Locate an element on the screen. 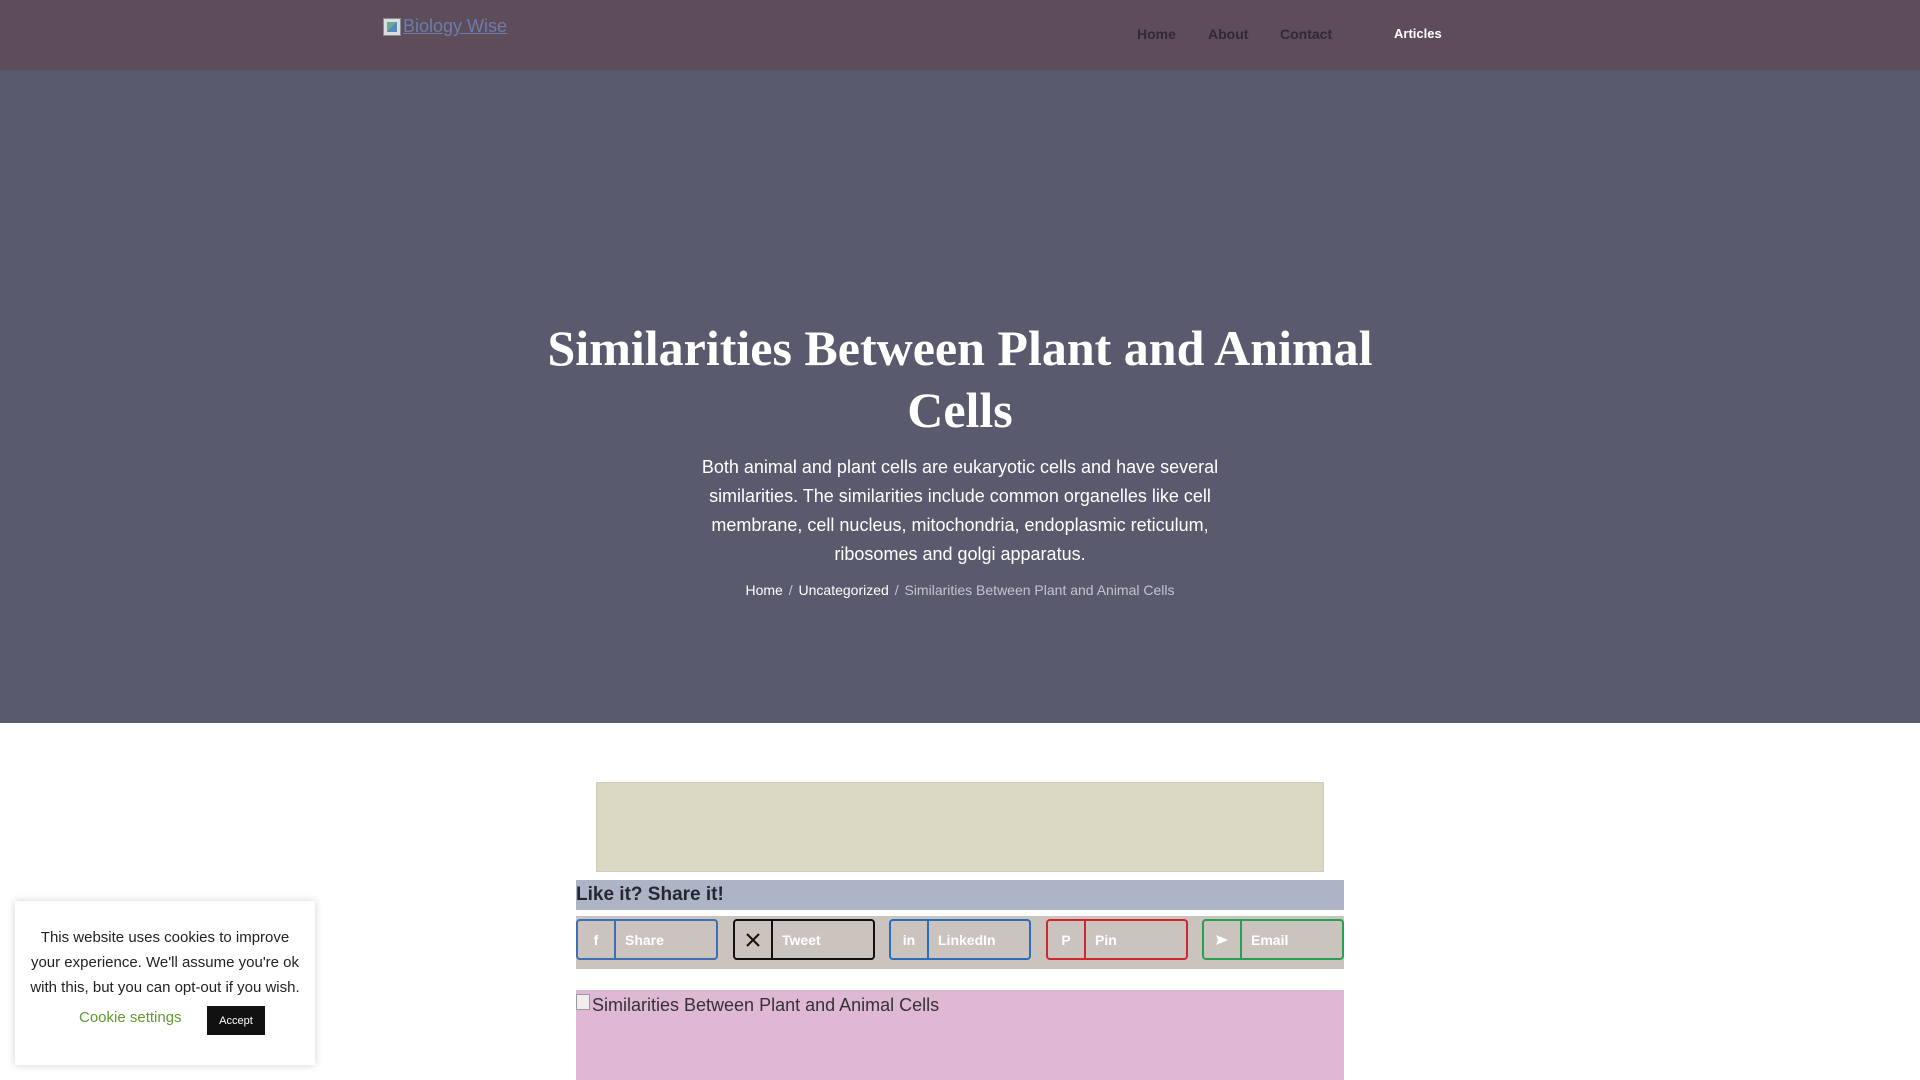 The image size is (1920, 1080). cookie-accept-button: Accept is located at coordinates (236, 1020).